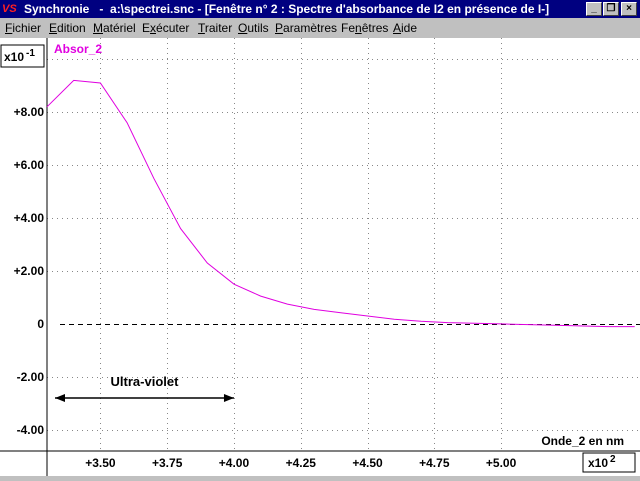 The image size is (640, 481). I want to click on y-tick-label: -2.00, so click(31, 377).